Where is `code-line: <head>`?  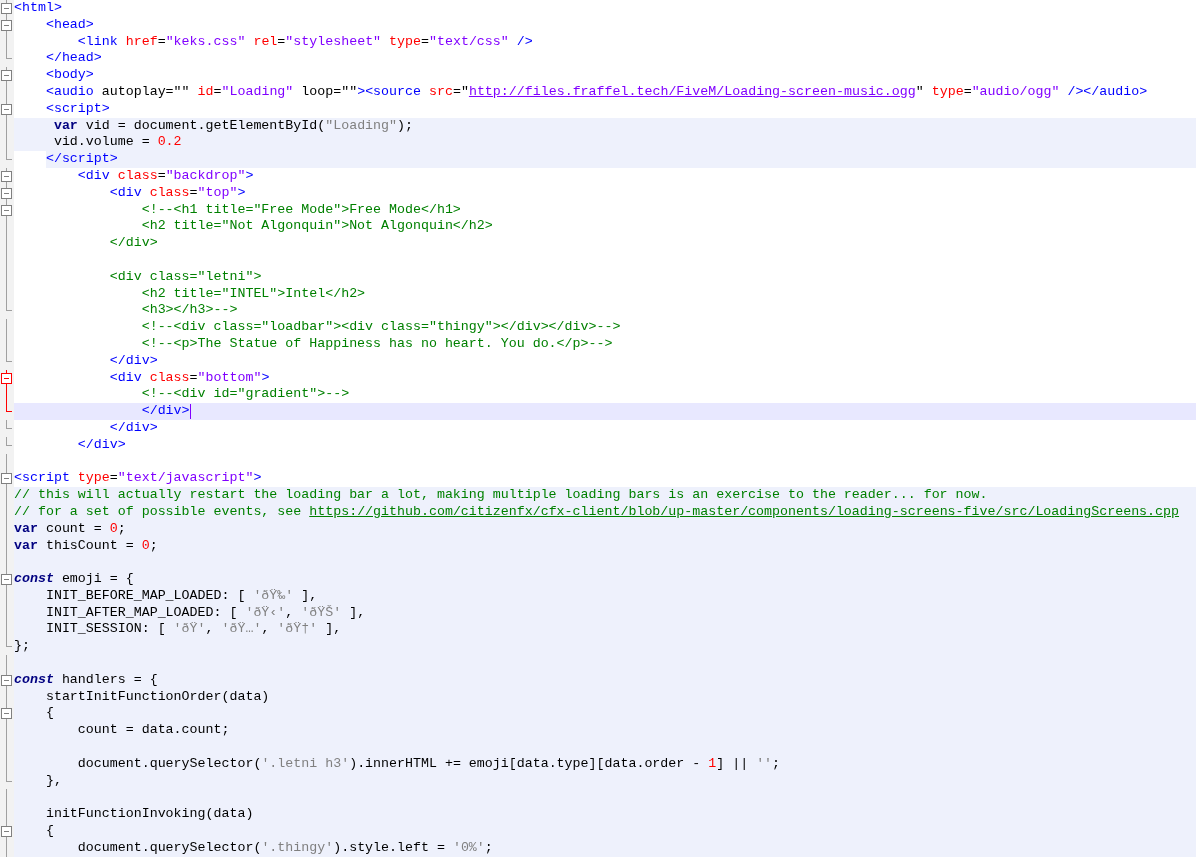 code-line: <head> is located at coordinates (69, 25).